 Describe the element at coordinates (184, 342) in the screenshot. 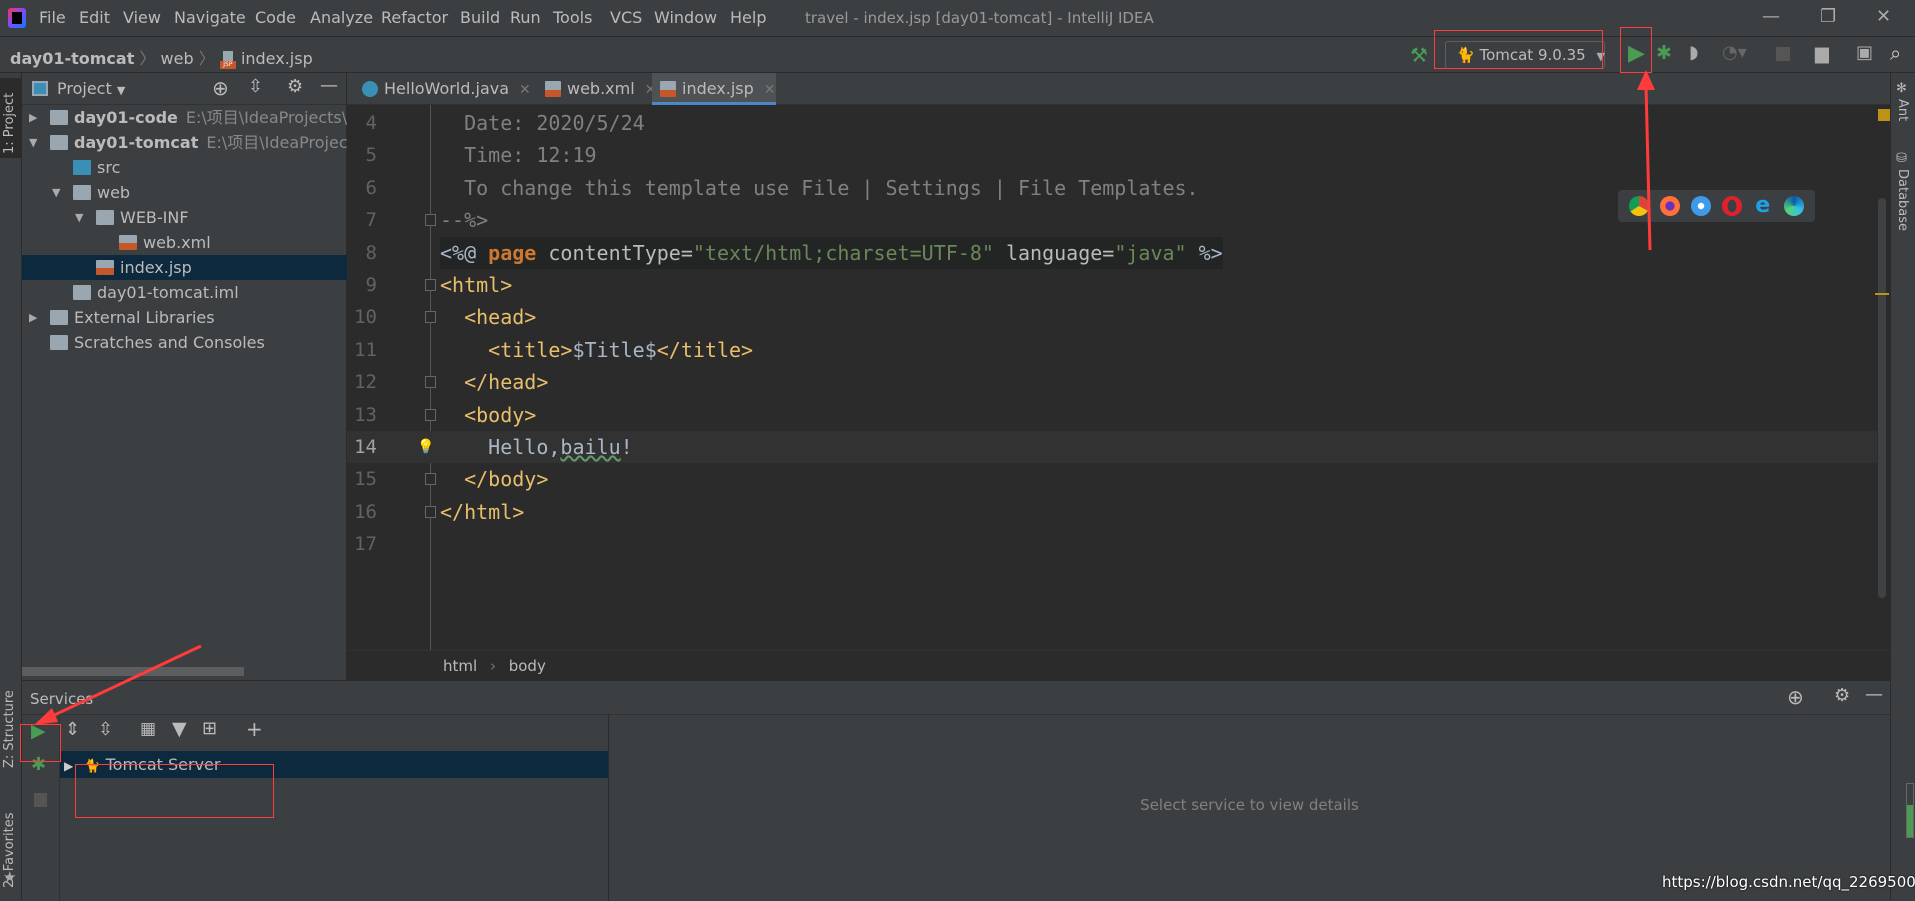

I see `tree-item: Scratches and Consoles` at that location.